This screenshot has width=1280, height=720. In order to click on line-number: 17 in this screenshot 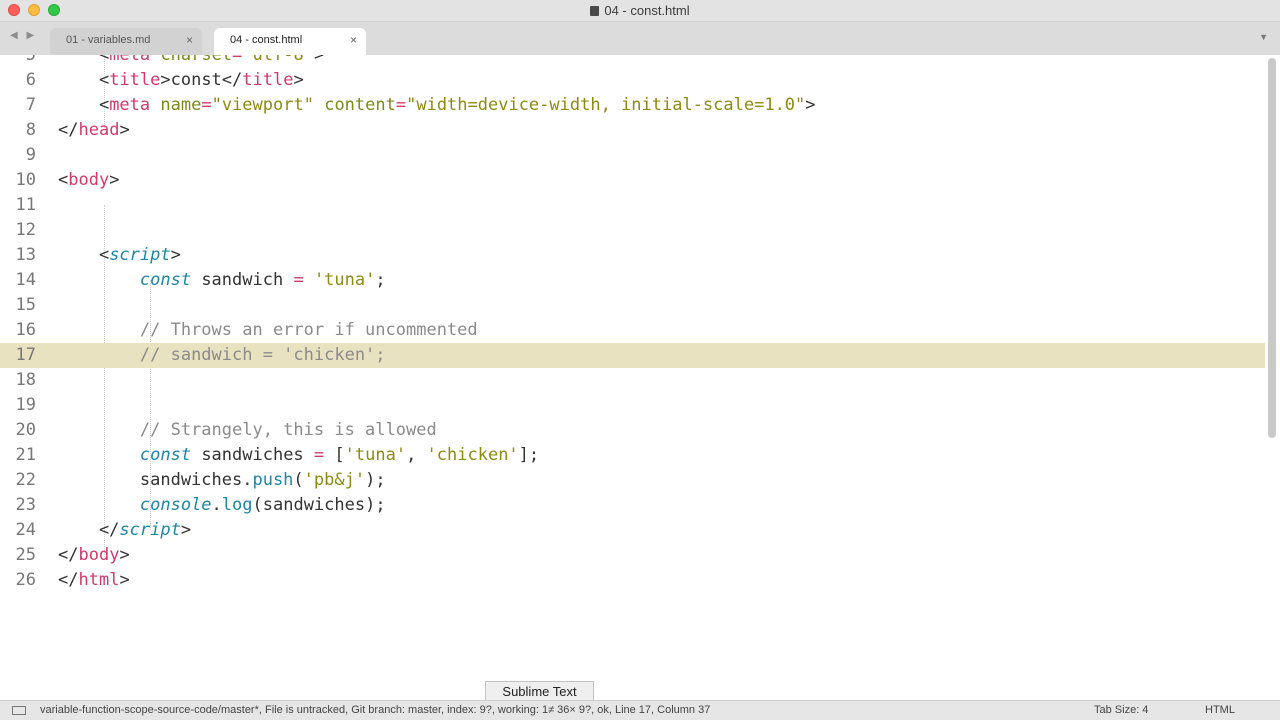, I will do `click(25, 355)`.